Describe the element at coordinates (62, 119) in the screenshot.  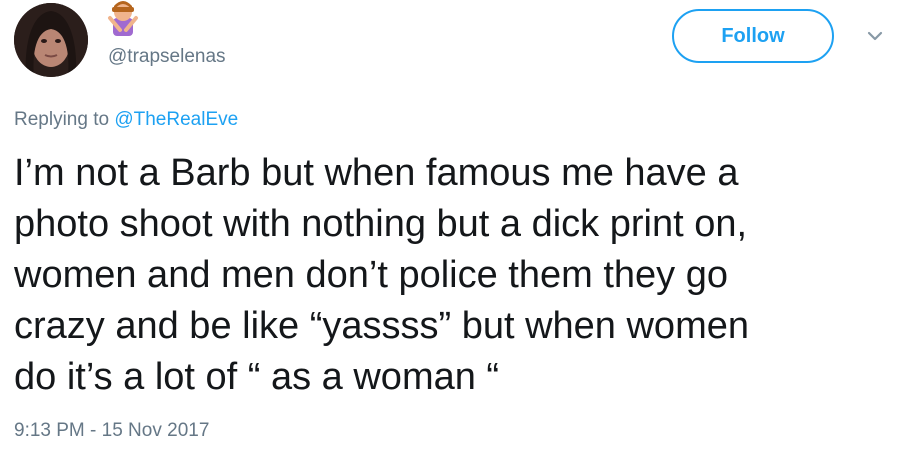
I see `reply-prefix: Replying to` at that location.